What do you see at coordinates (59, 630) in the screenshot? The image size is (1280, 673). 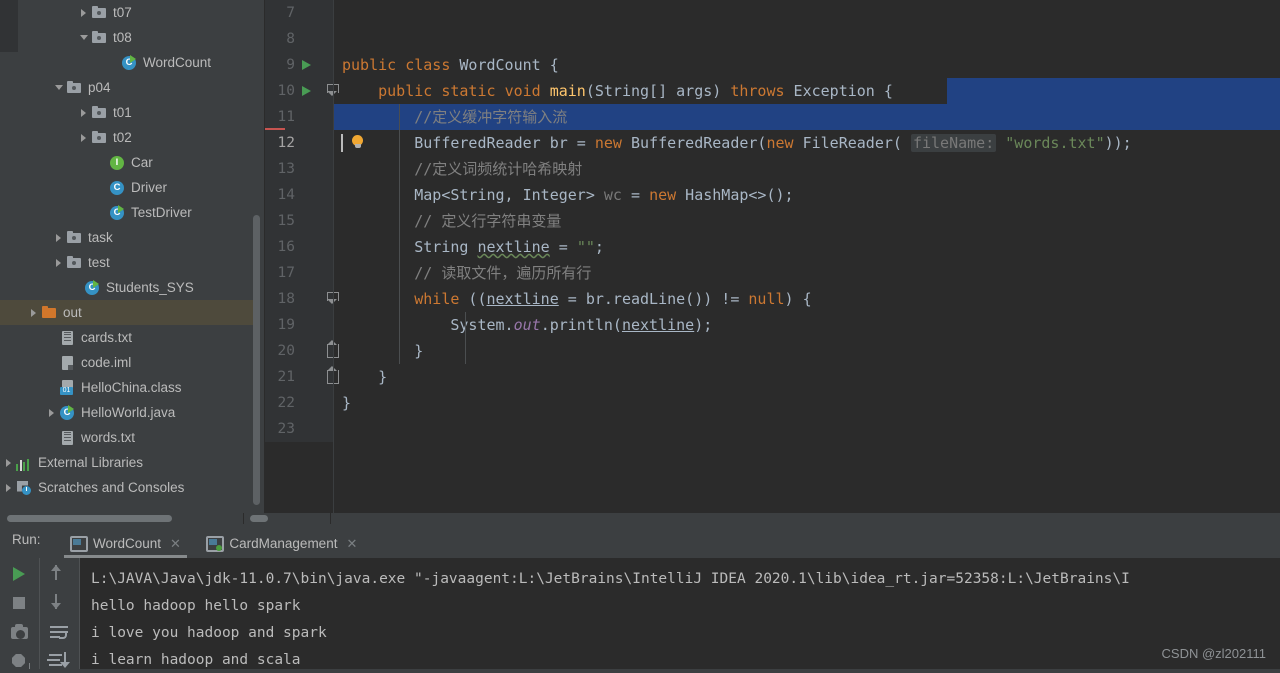 I see `soft-wrap-button` at bounding box center [59, 630].